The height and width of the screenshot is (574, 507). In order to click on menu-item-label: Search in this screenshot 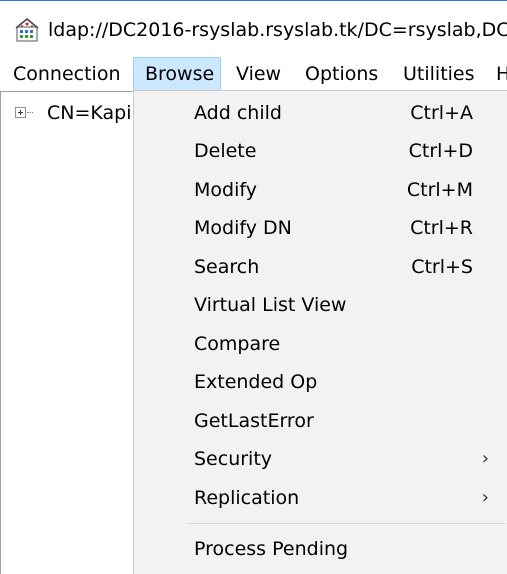, I will do `click(227, 267)`.